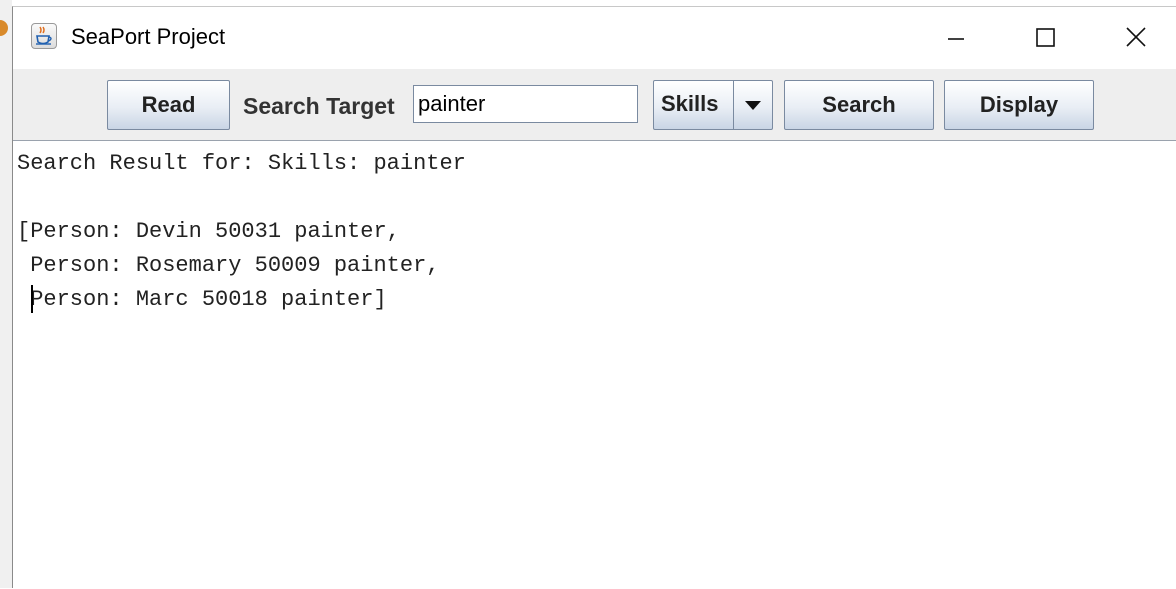 The image size is (1176, 589). What do you see at coordinates (319, 106) in the screenshot?
I see `search-target-label: Search Target` at bounding box center [319, 106].